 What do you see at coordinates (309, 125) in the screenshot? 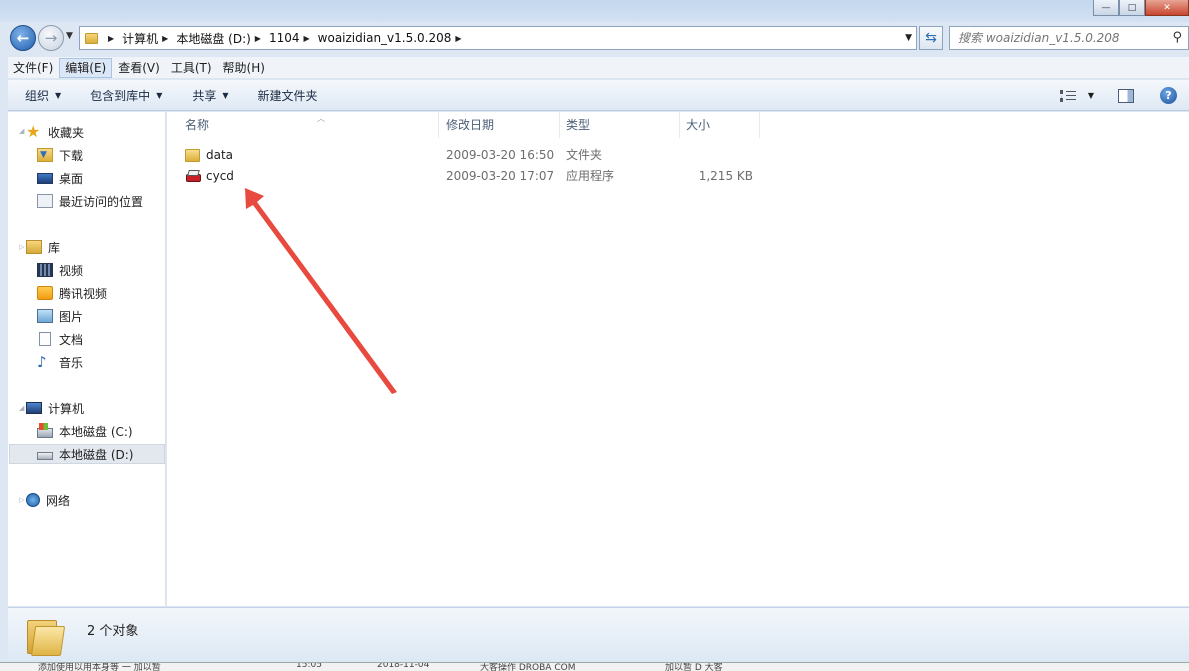
I see `column-header-name: 名称 ︿` at bounding box center [309, 125].